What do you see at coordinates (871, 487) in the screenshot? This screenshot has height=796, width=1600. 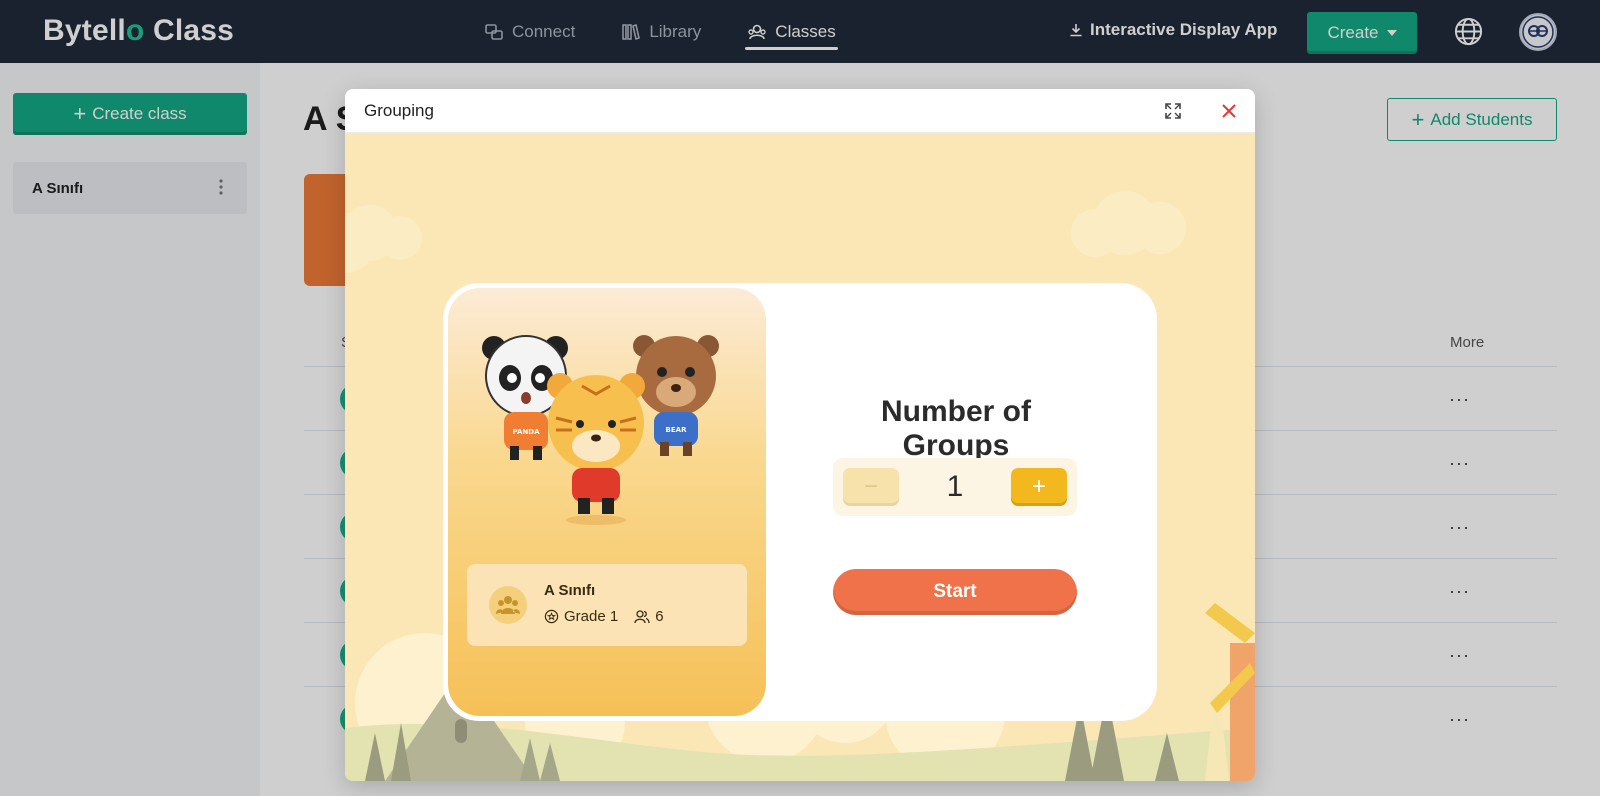 I see `decrement-button: −` at bounding box center [871, 487].